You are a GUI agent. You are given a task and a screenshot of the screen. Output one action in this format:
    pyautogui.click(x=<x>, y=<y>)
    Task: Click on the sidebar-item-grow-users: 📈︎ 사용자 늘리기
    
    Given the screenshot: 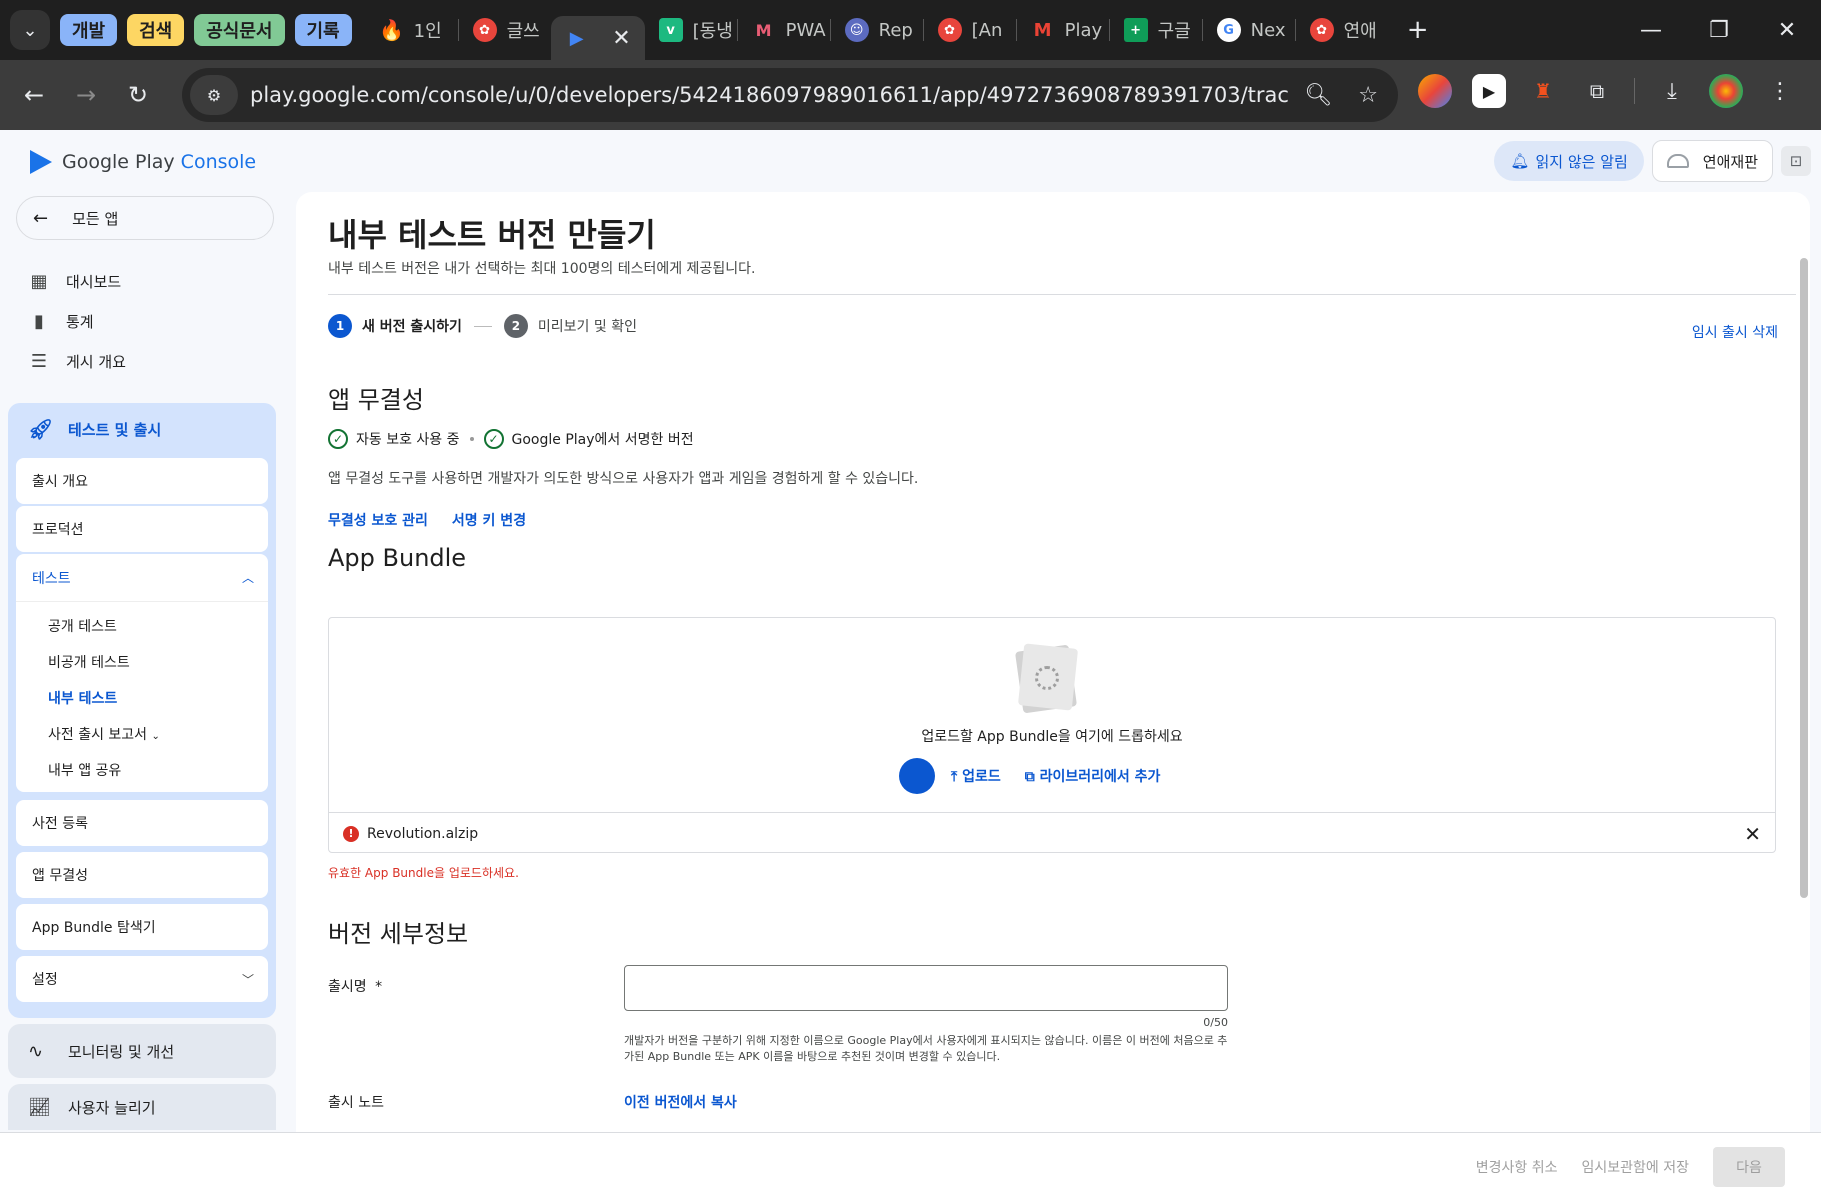 What is the action you would take?
    pyautogui.click(x=142, y=1107)
    